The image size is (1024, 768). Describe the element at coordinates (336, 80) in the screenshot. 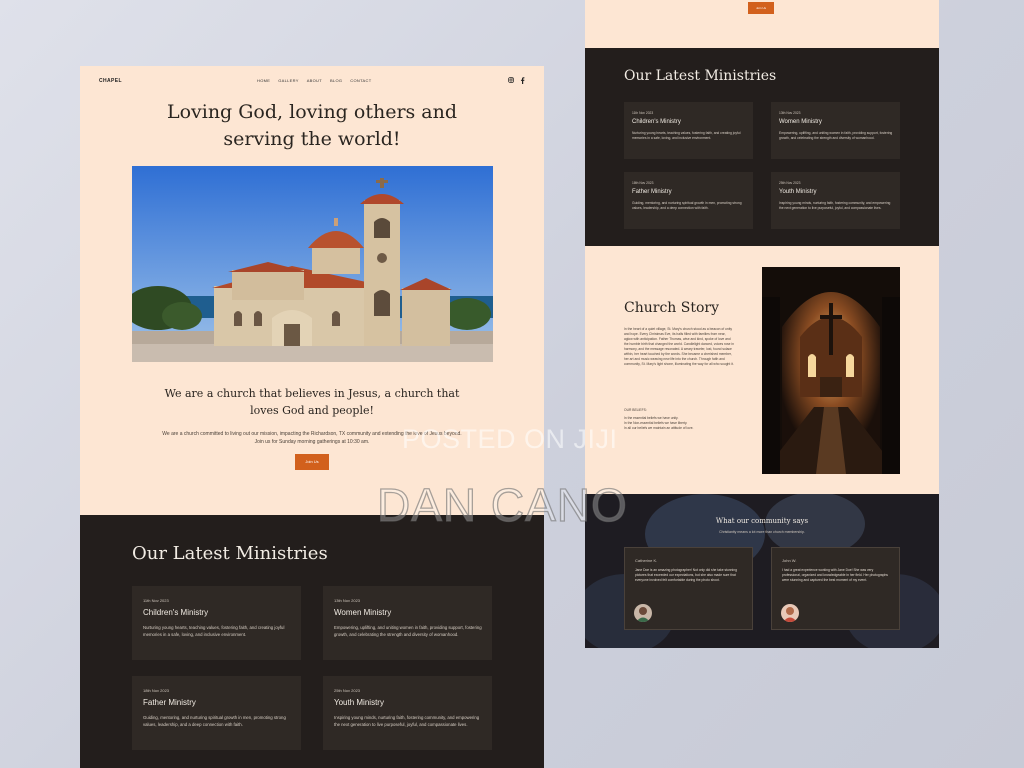

I see `nav-item-blog: BLOG` at that location.